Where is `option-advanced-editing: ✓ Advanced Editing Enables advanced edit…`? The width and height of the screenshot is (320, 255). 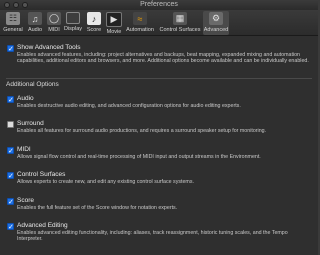
option-advanced-editing: ✓ Advanced Editing Enables advanced edit… is located at coordinates (159, 236).